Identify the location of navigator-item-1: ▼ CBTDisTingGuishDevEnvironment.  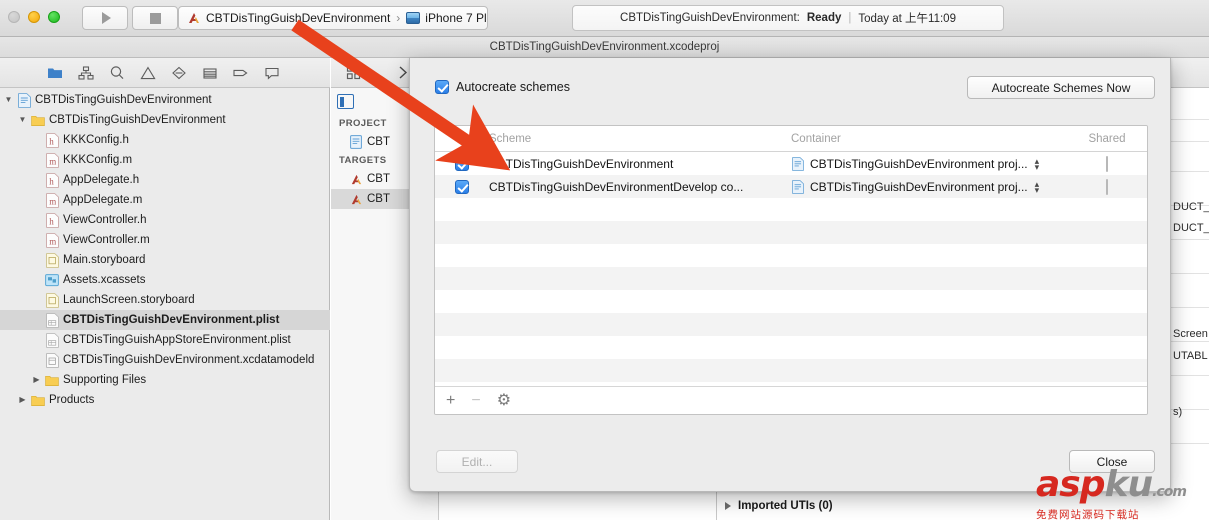
(165, 120).